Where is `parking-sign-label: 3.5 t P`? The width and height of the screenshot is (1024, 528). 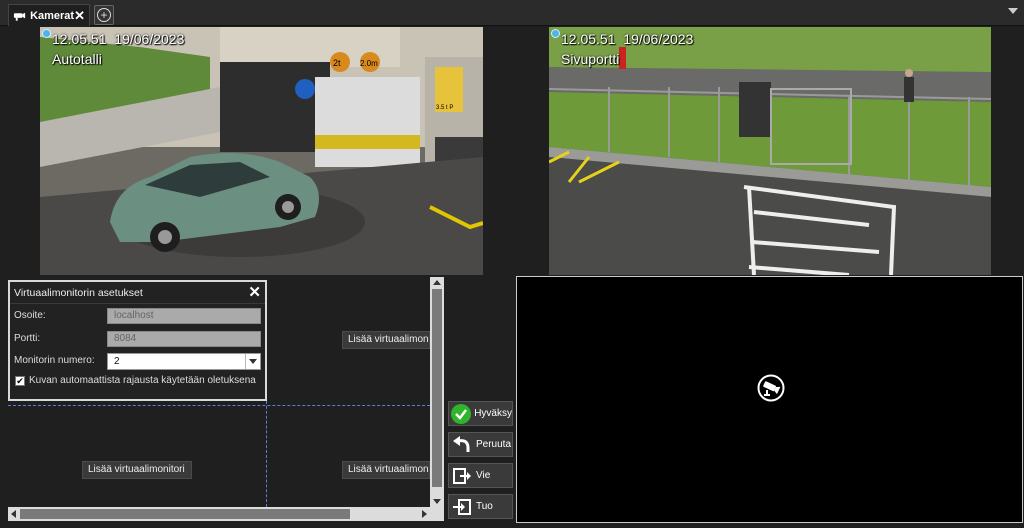 parking-sign-label: 3.5 t P is located at coordinates (444, 108).